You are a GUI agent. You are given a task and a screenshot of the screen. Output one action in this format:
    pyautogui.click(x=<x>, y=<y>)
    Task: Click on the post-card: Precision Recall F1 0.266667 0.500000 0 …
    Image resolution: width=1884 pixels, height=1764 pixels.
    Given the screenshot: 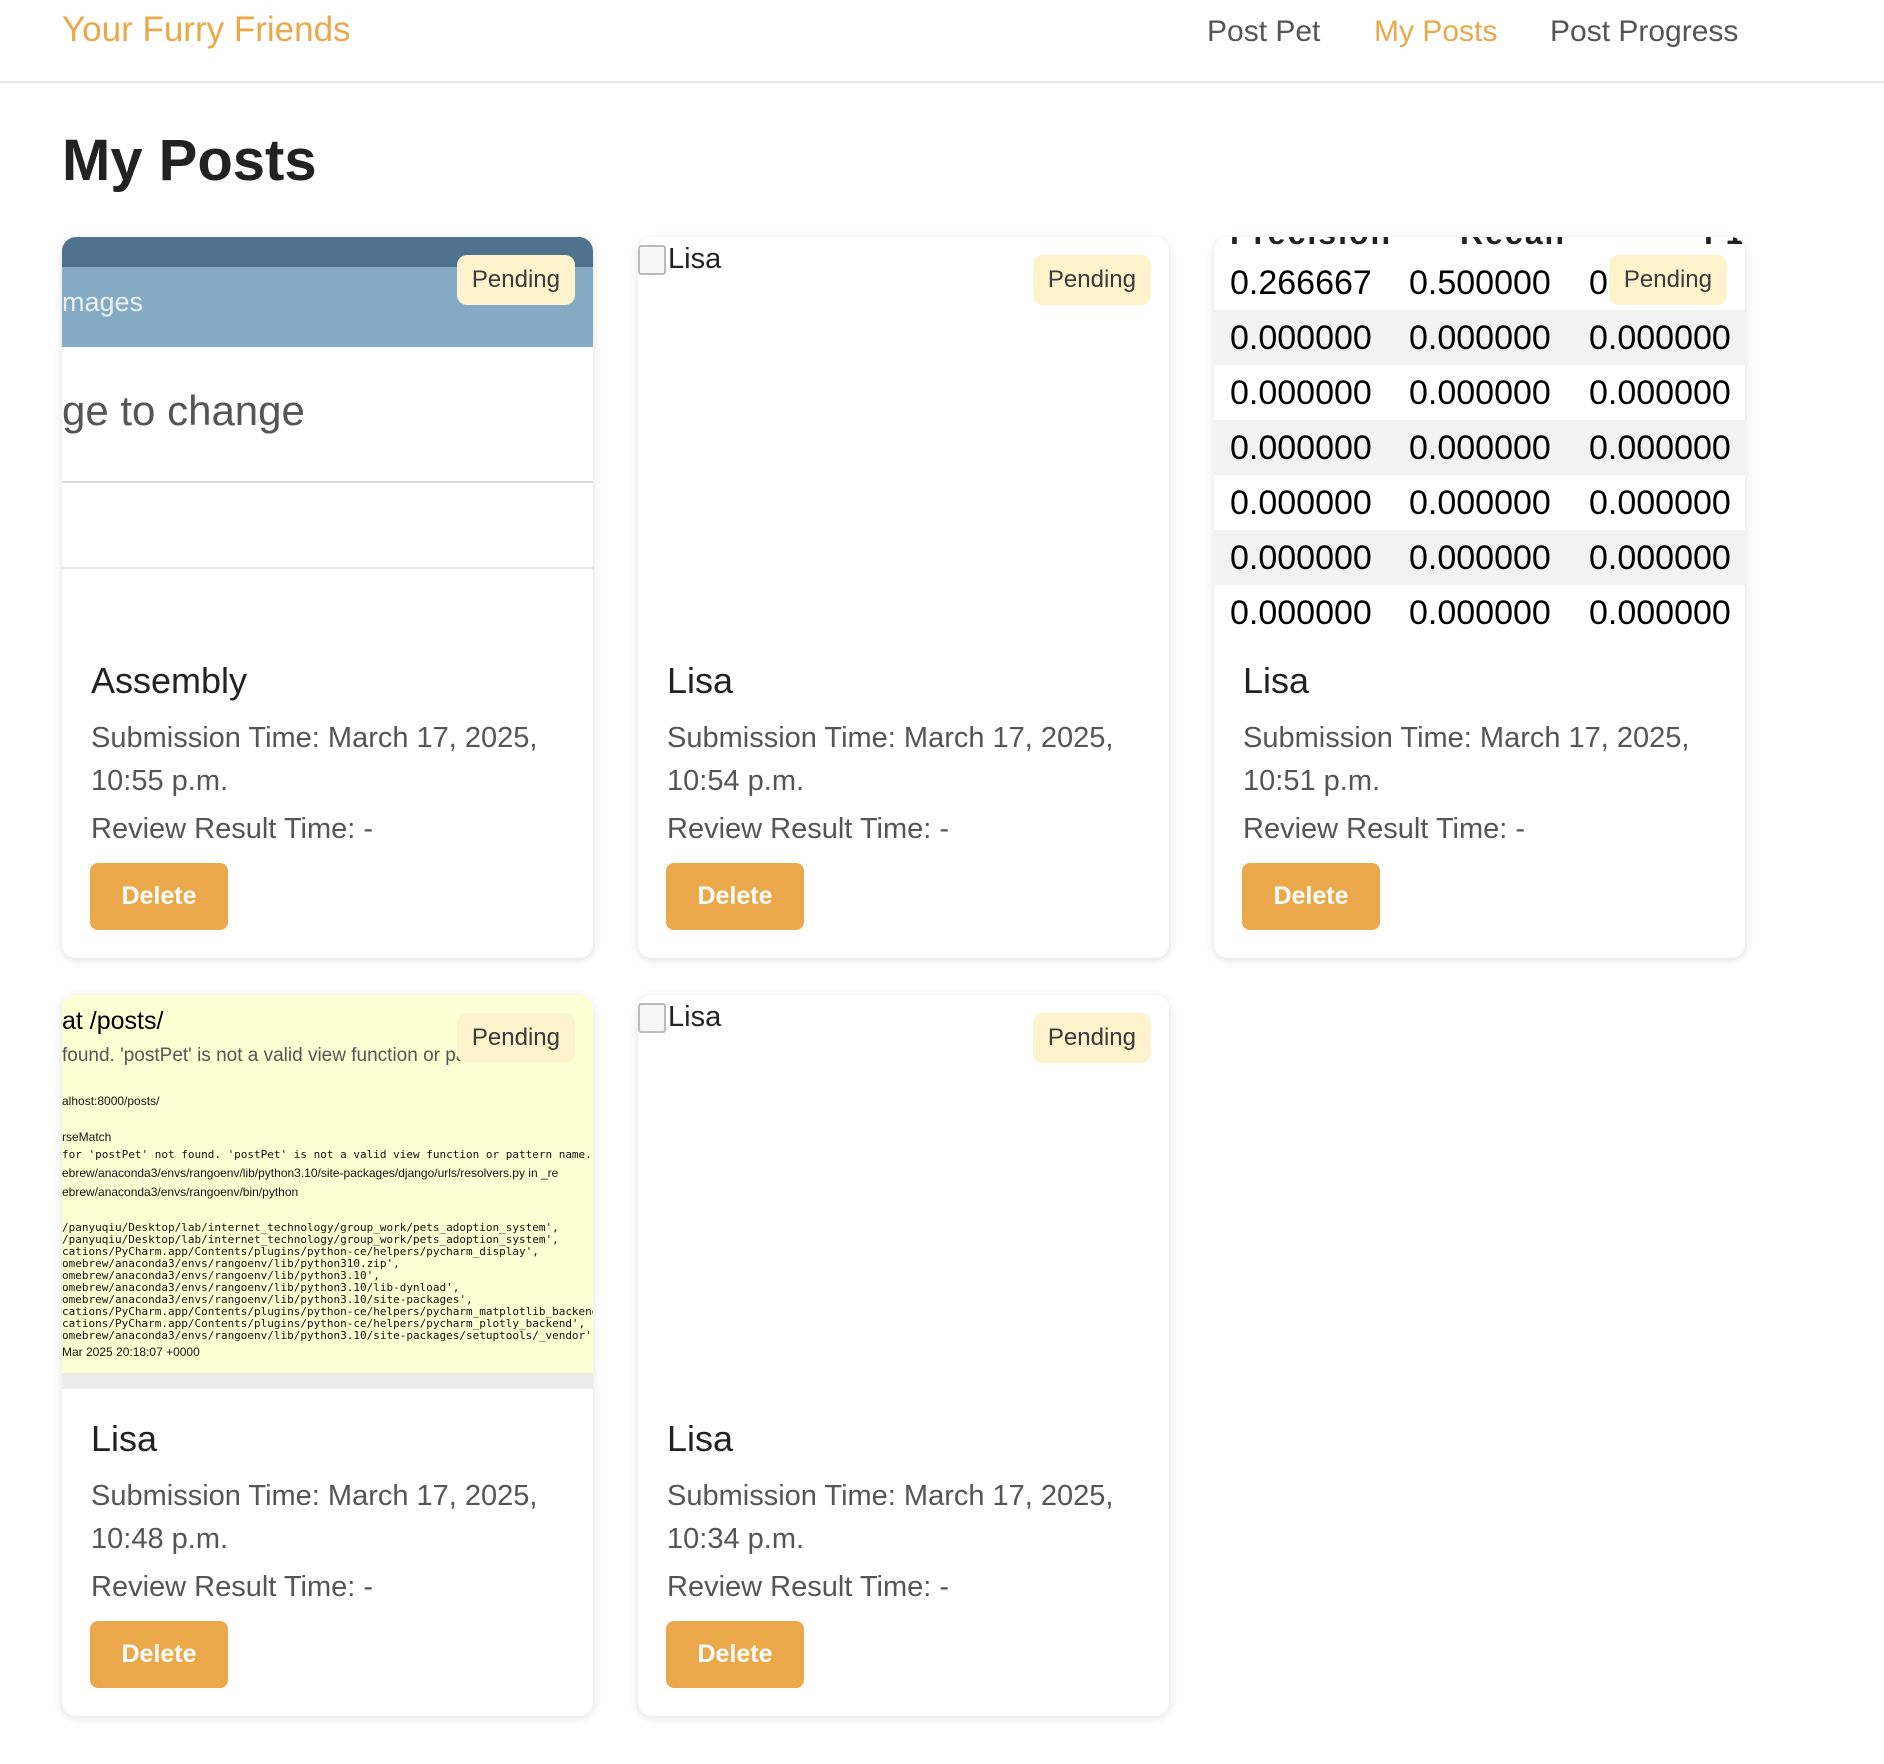 What is the action you would take?
    pyautogui.click(x=1479, y=597)
    